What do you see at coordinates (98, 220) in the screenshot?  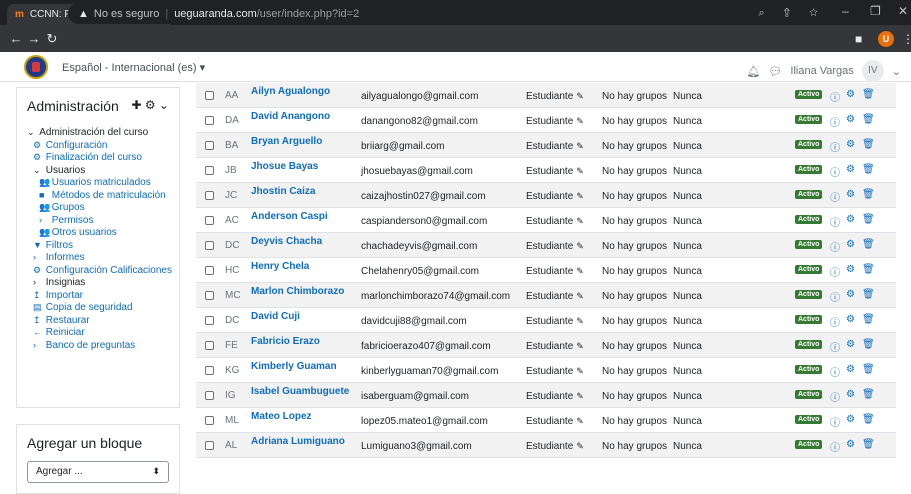 I see `admin-item: › Permisos` at bounding box center [98, 220].